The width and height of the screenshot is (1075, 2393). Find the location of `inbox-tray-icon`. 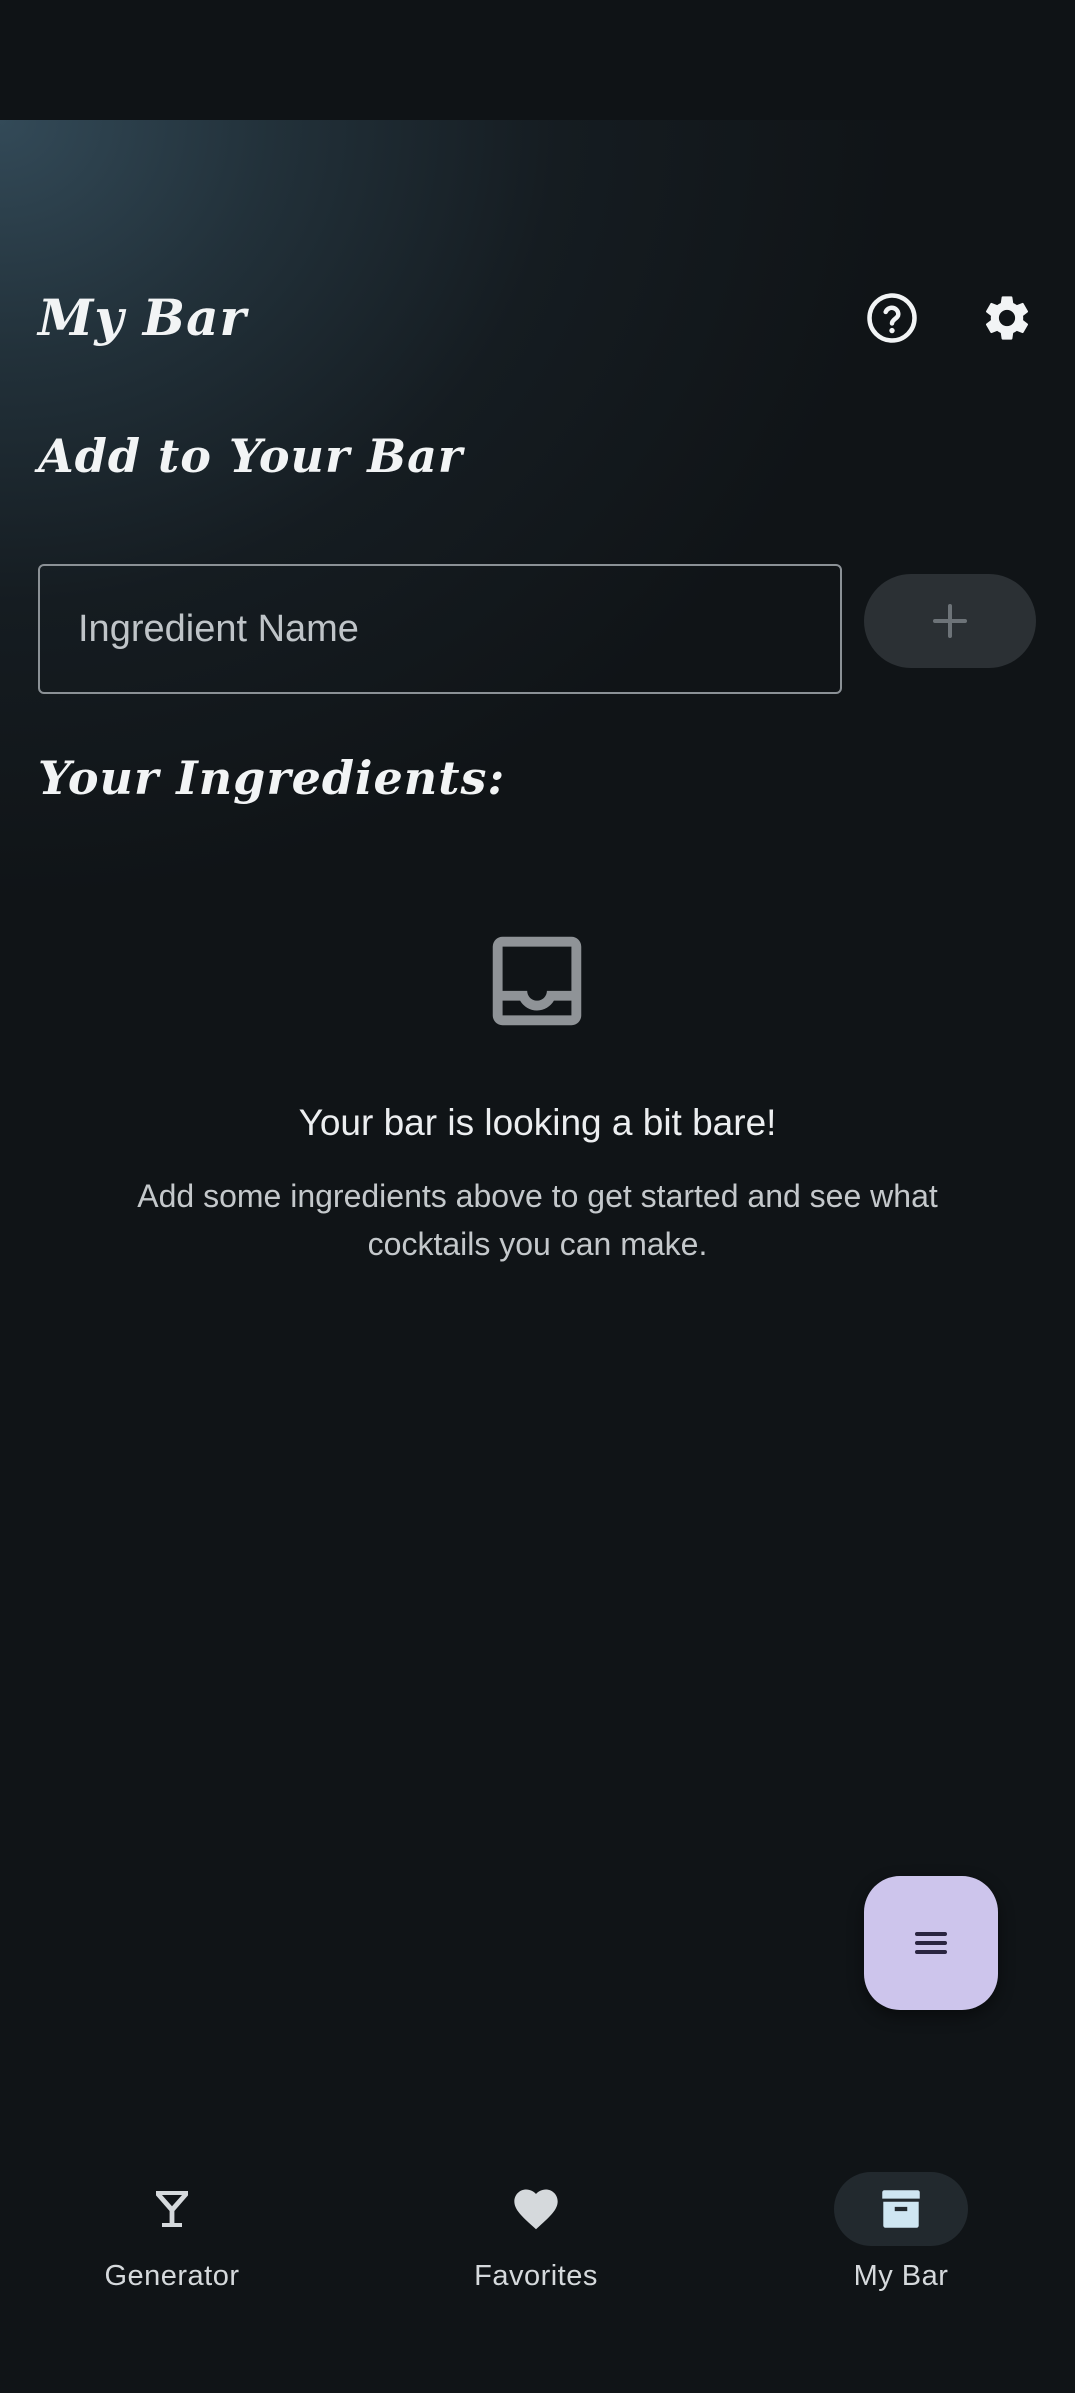

inbox-tray-icon is located at coordinates (537, 981).